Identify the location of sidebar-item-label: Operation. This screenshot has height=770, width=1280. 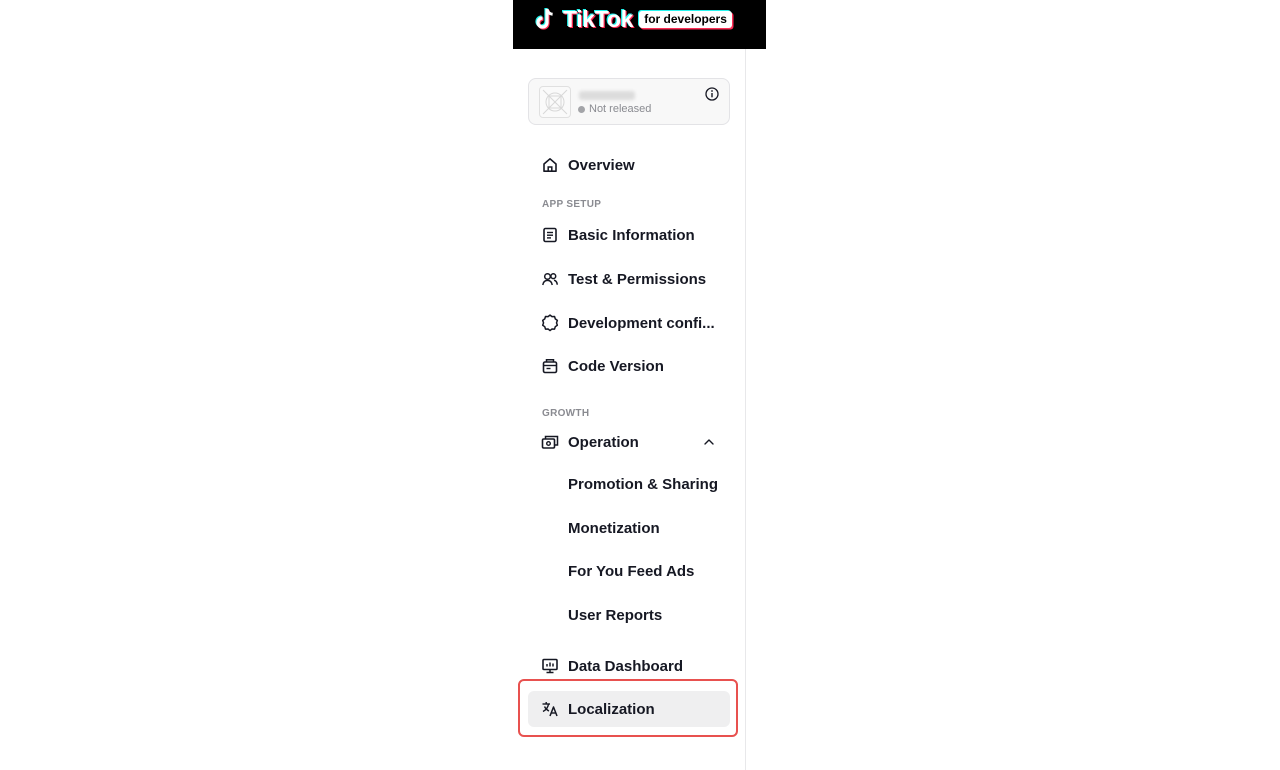
(603, 442).